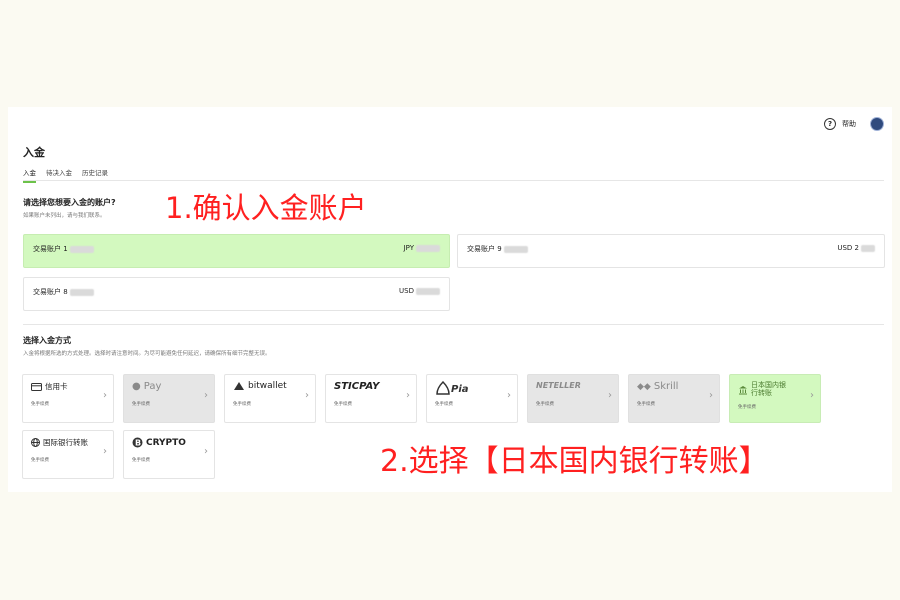  What do you see at coordinates (877, 124) in the screenshot?
I see `avatar` at bounding box center [877, 124].